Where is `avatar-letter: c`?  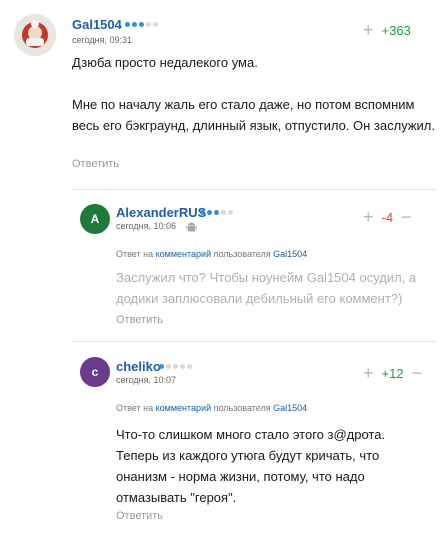 avatar-letter: c is located at coordinates (95, 372).